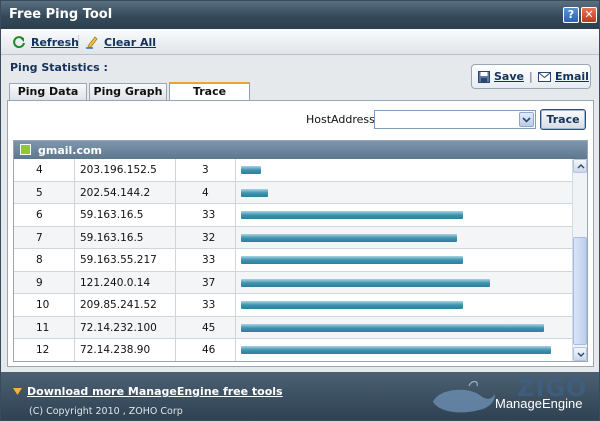  I want to click on brand-logo: ZIGO ManageEngine, so click(511, 396).